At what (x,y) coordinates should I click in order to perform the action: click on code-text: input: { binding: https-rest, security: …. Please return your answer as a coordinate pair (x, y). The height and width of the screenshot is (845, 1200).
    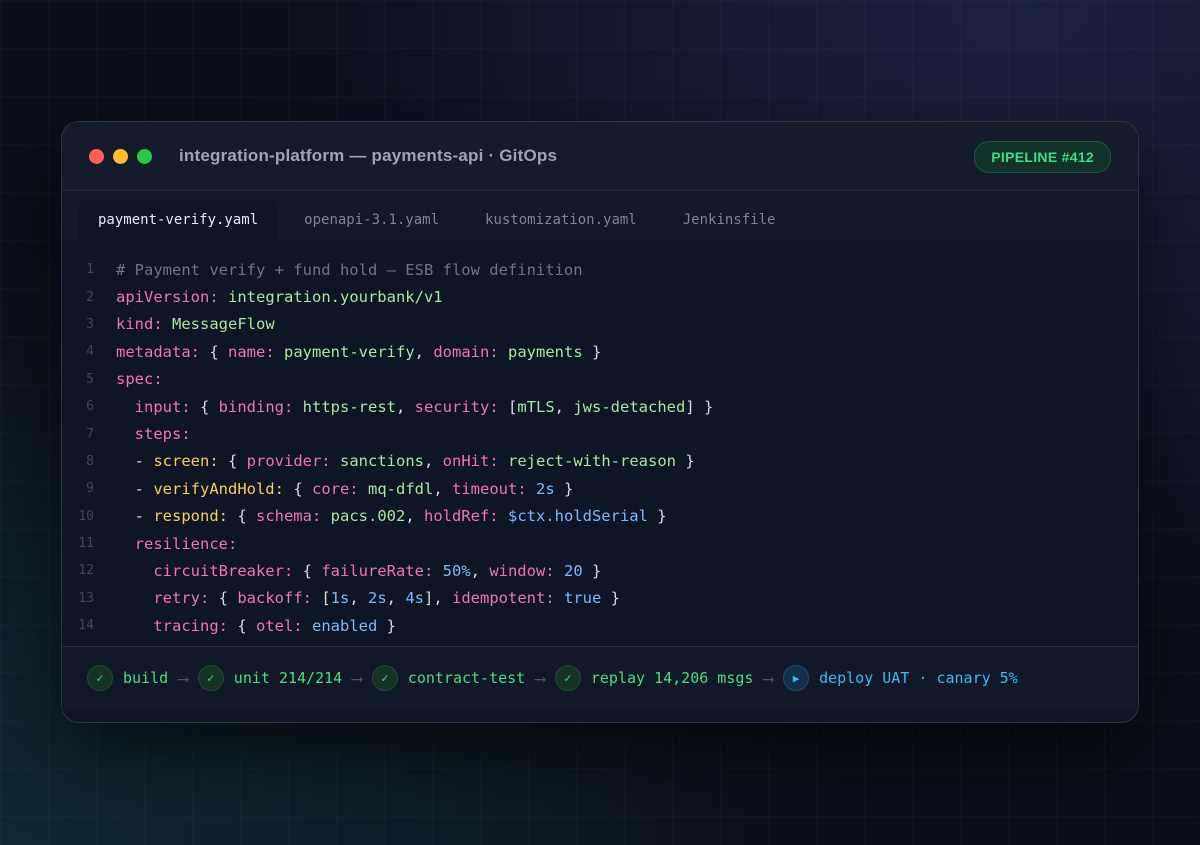
    Looking at the image, I should click on (415, 406).